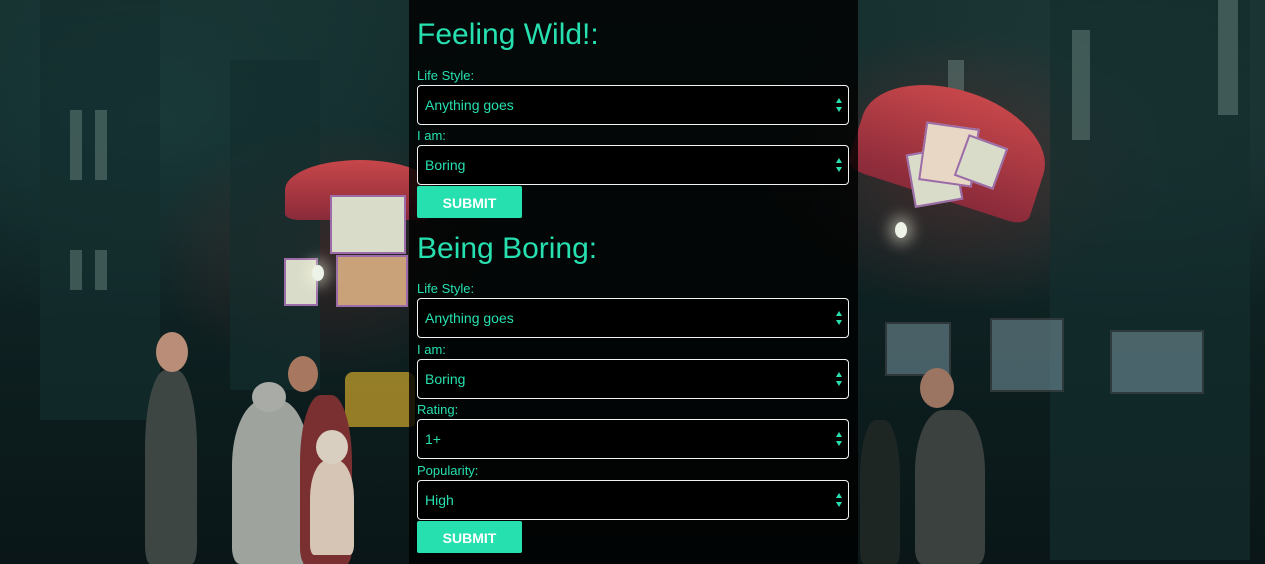  What do you see at coordinates (633, 500) in the screenshot?
I see `boring-popularity-select: High` at bounding box center [633, 500].